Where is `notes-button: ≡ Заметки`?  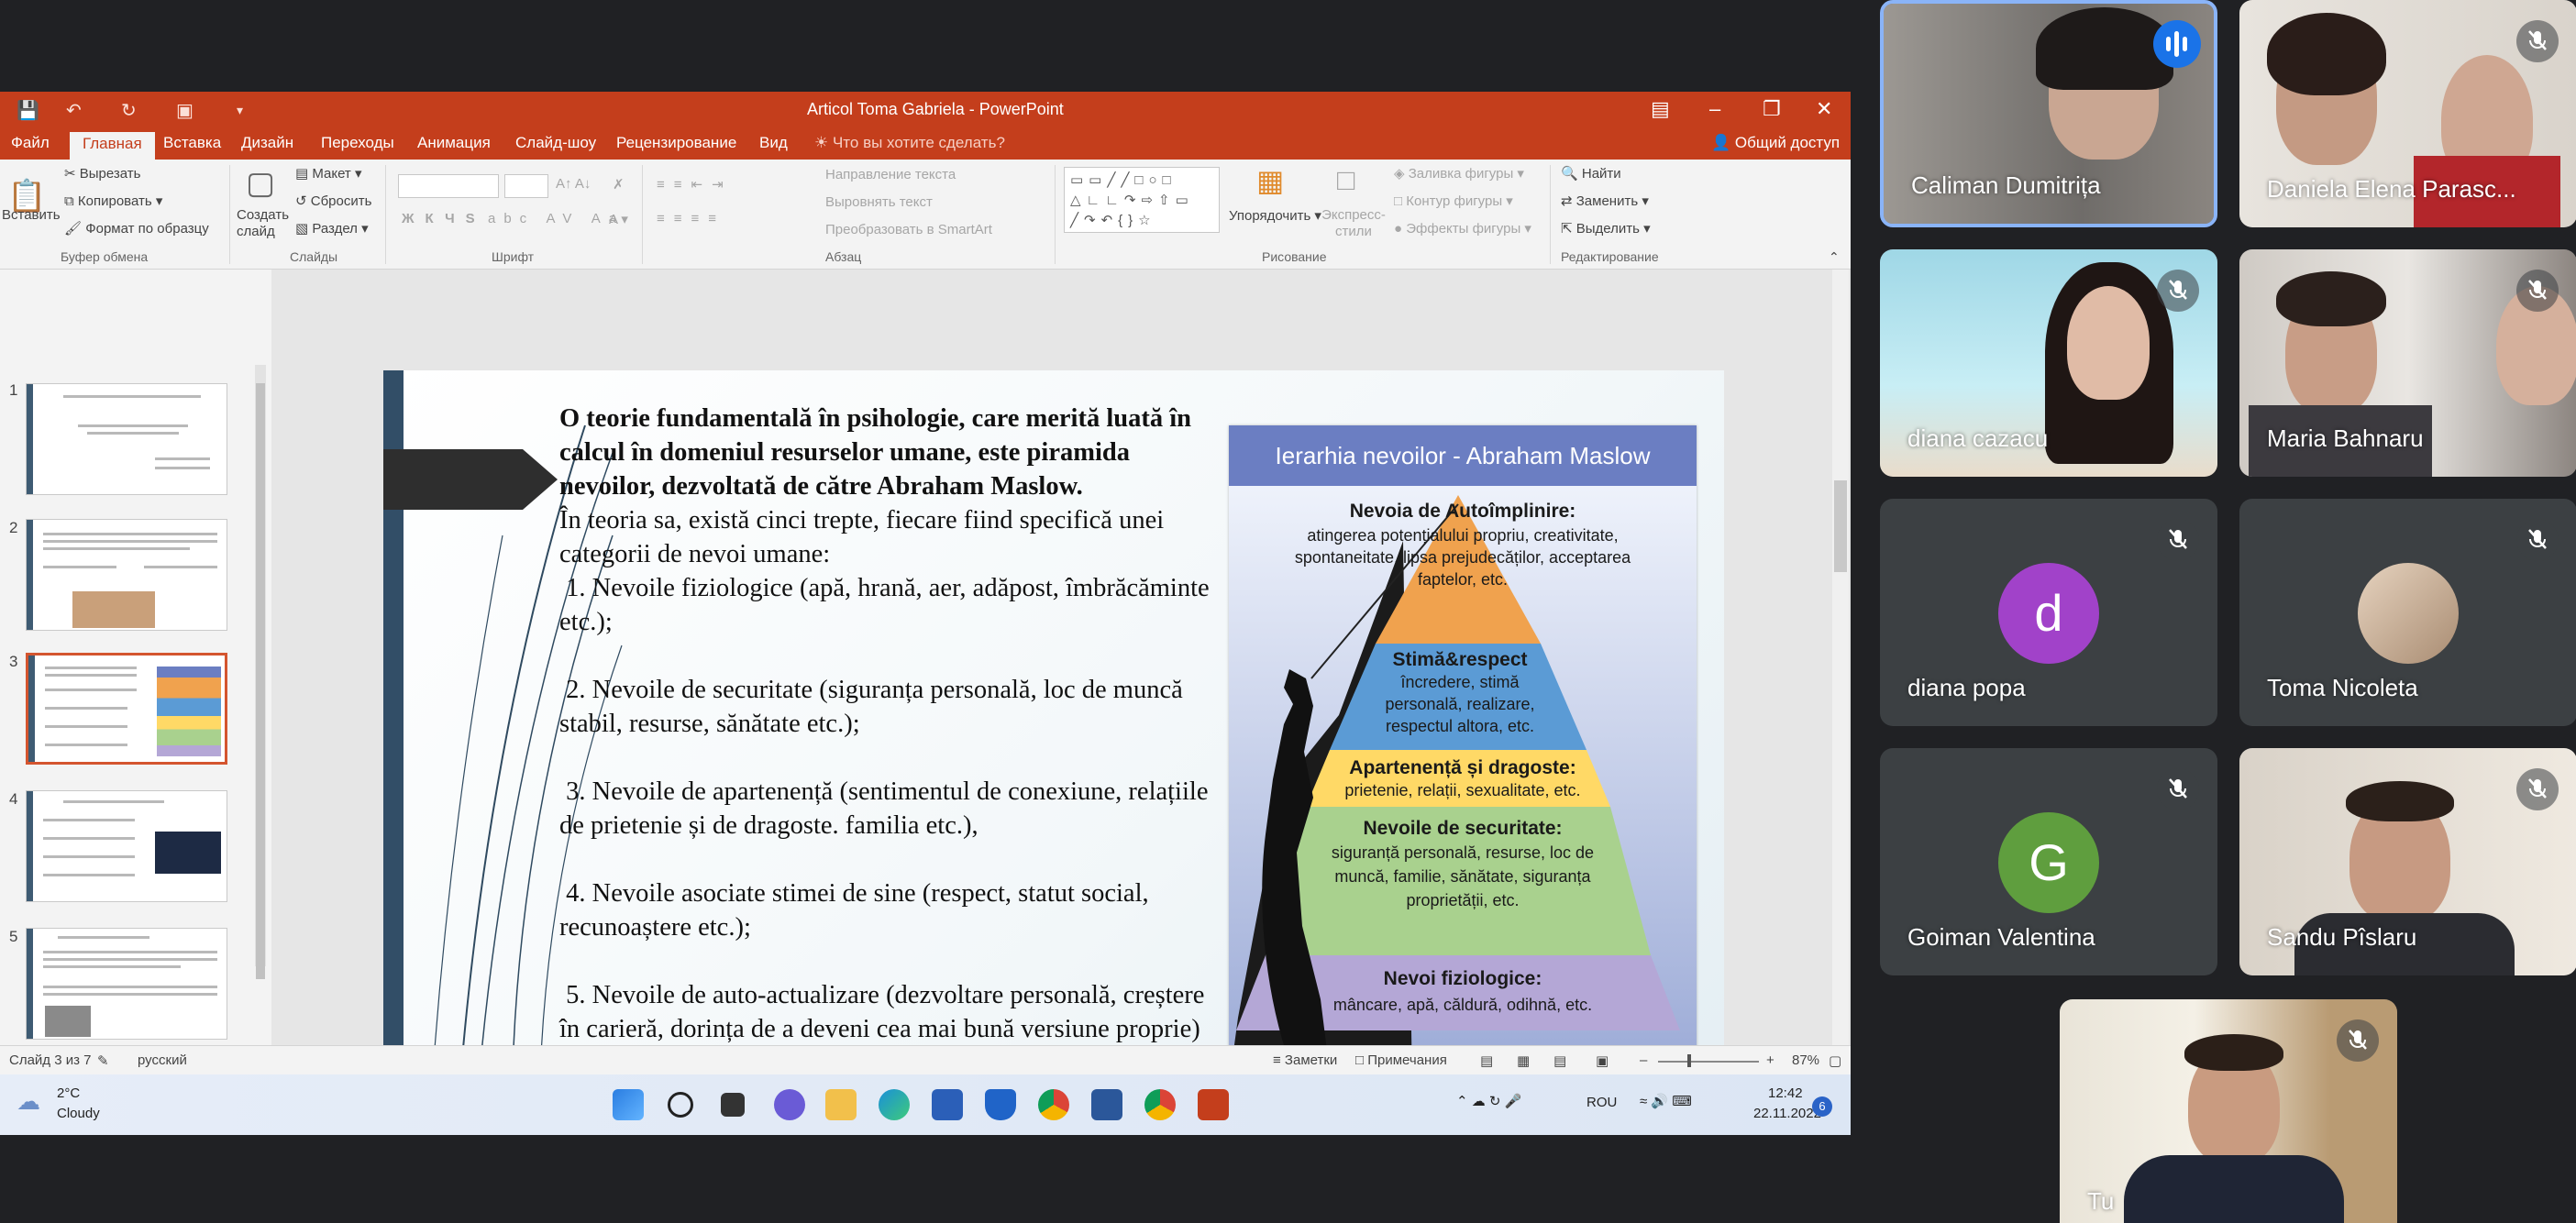 notes-button: ≡ Заметки is located at coordinates (1305, 1060).